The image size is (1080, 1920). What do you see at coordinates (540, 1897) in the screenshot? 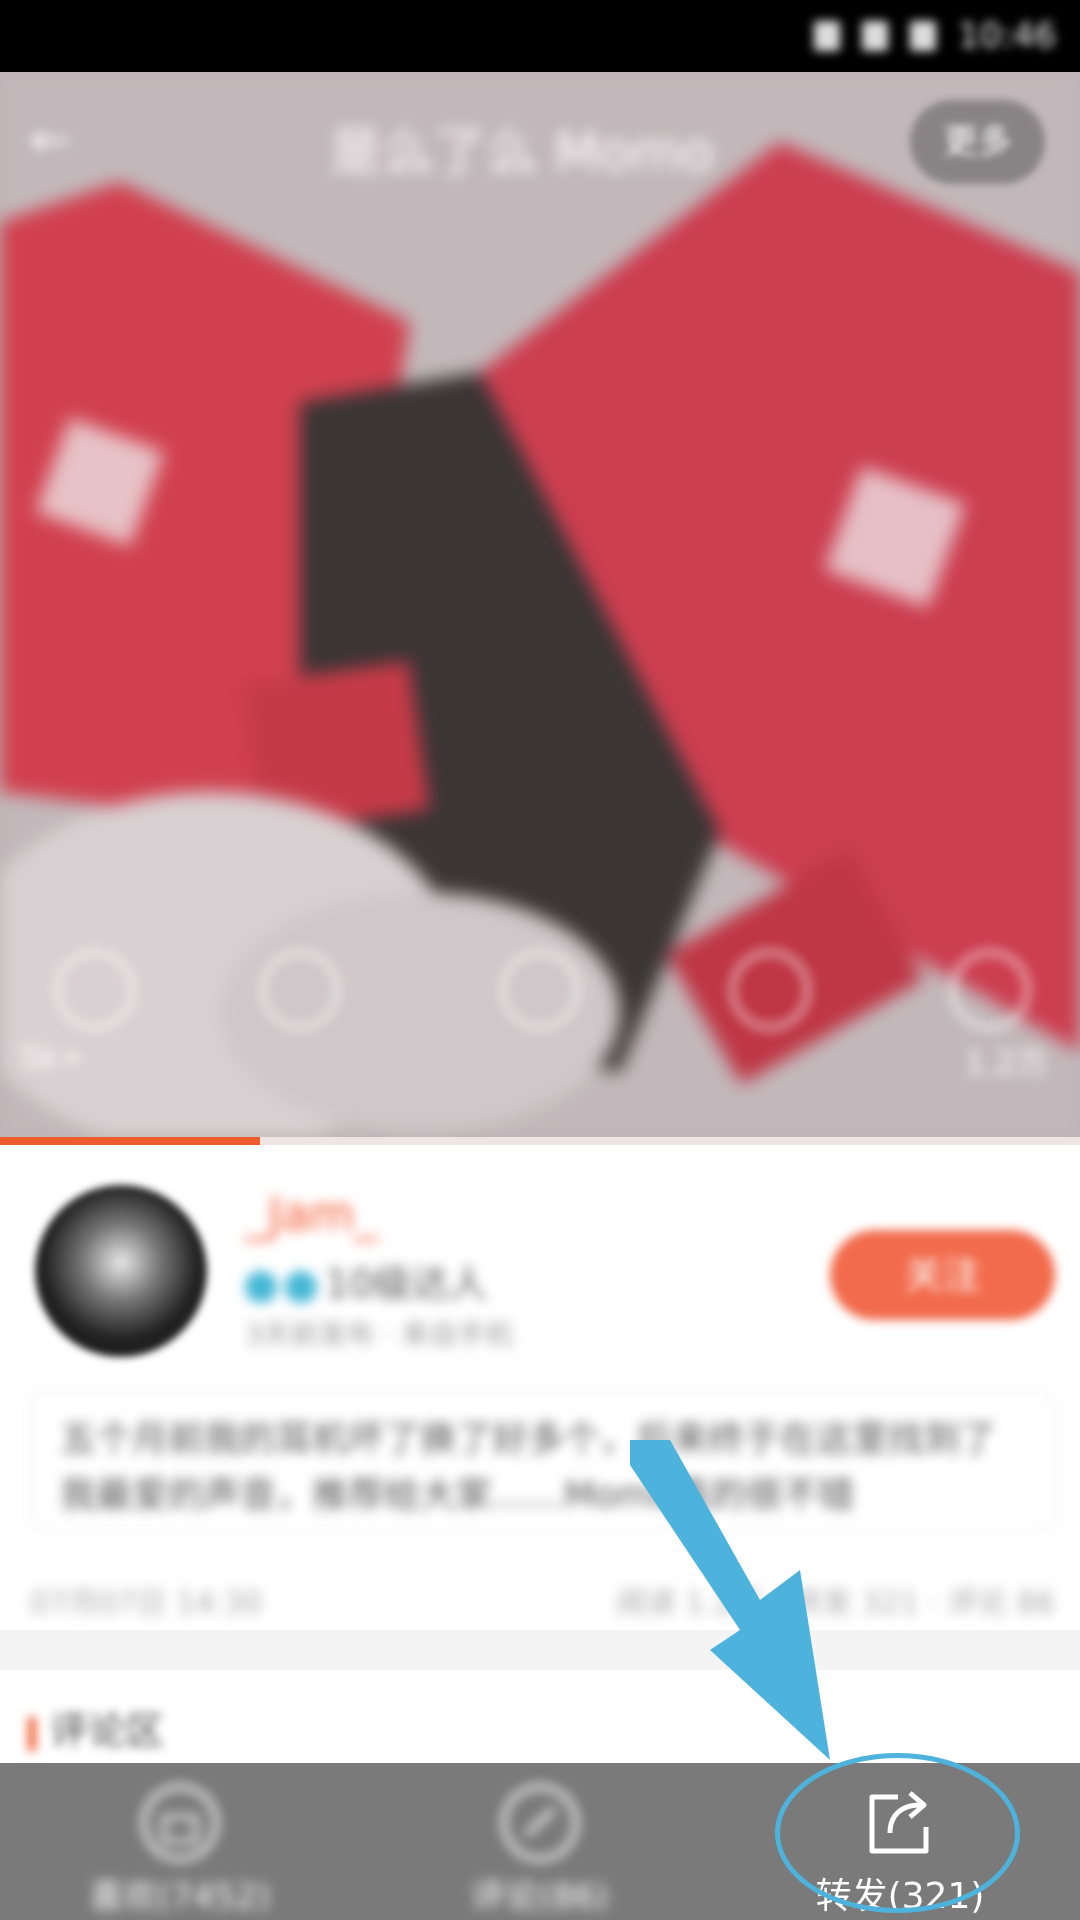
I see `comment-label: 评论(86)` at bounding box center [540, 1897].